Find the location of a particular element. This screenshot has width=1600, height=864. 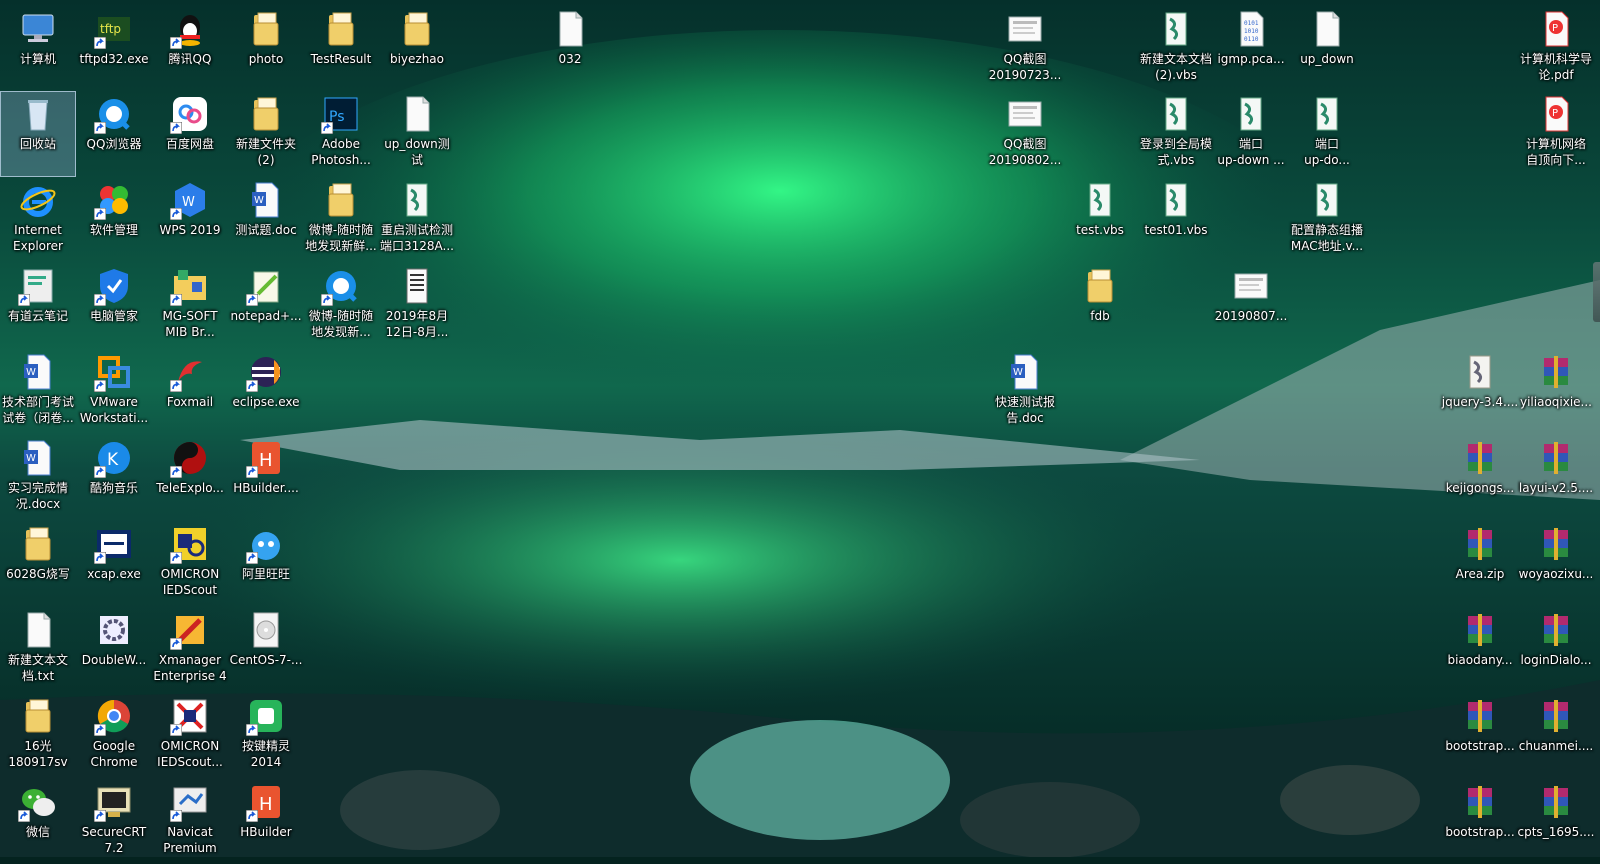

desktop-icon-label: Xmanager Enterprise 4 is located at coordinates (190, 668).